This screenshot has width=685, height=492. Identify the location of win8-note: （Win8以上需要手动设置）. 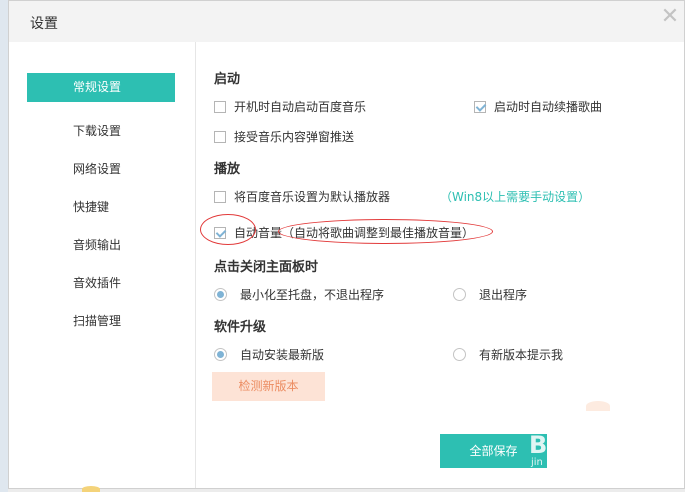
(515, 197).